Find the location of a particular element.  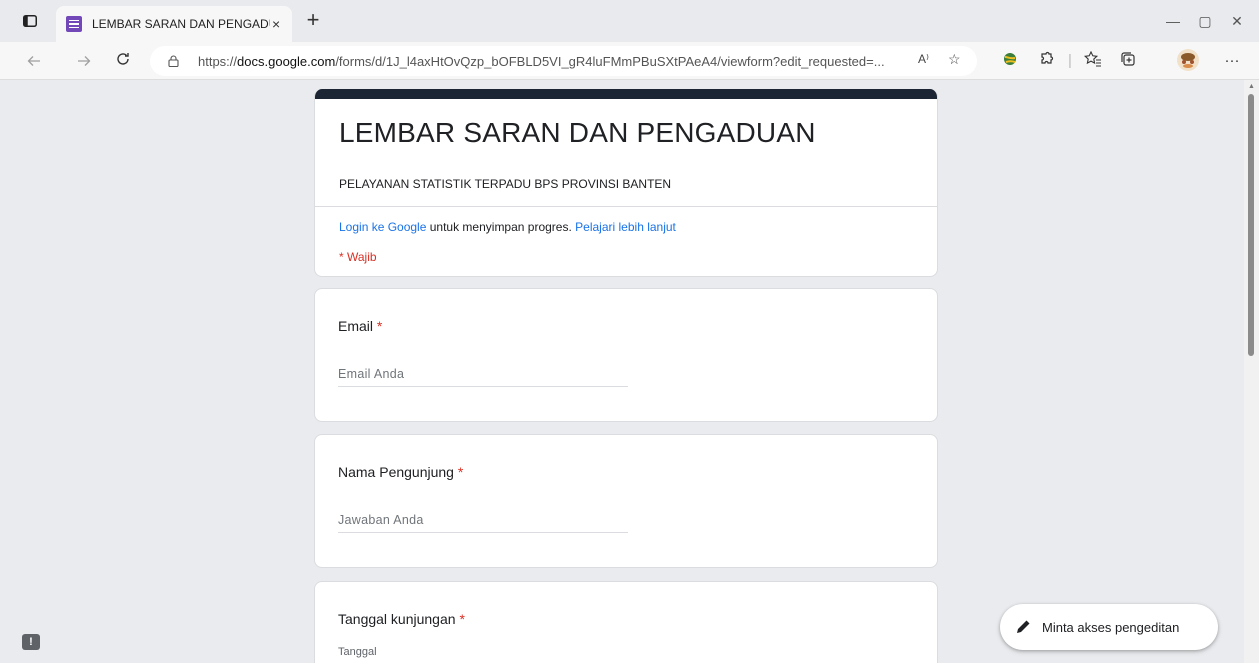

tab-strip: LEMBAR SARAN DAN PENGADUAN × + — ▢ ✕ is located at coordinates (629, 21).